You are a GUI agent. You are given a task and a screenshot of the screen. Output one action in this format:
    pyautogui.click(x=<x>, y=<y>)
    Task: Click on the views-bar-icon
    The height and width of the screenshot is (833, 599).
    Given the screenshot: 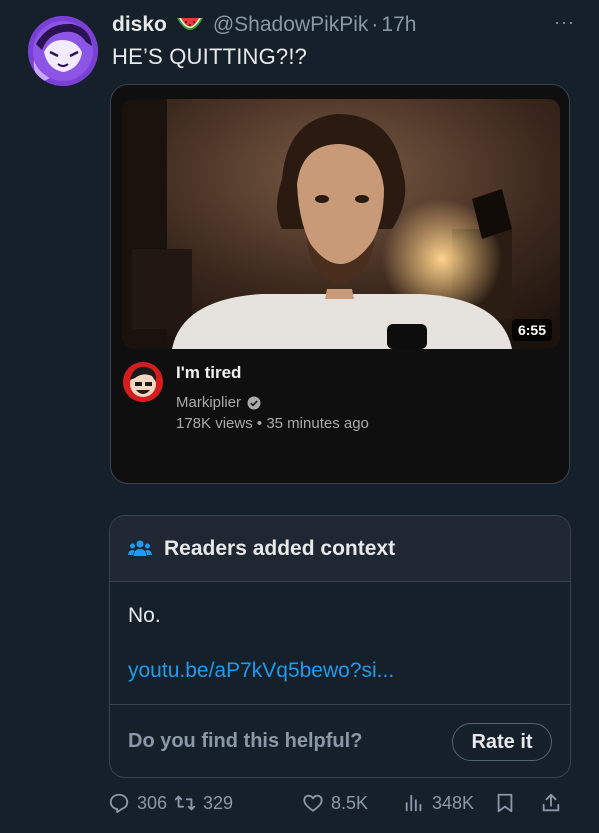 What is the action you would take?
    pyautogui.click(x=413, y=803)
    